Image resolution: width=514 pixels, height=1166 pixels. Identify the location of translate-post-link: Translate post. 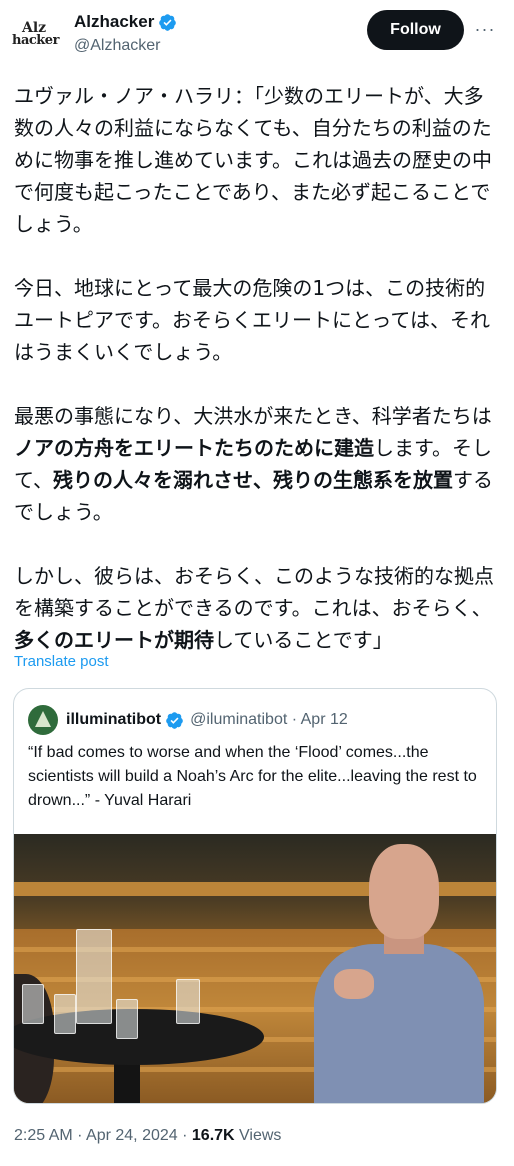
(61, 661).